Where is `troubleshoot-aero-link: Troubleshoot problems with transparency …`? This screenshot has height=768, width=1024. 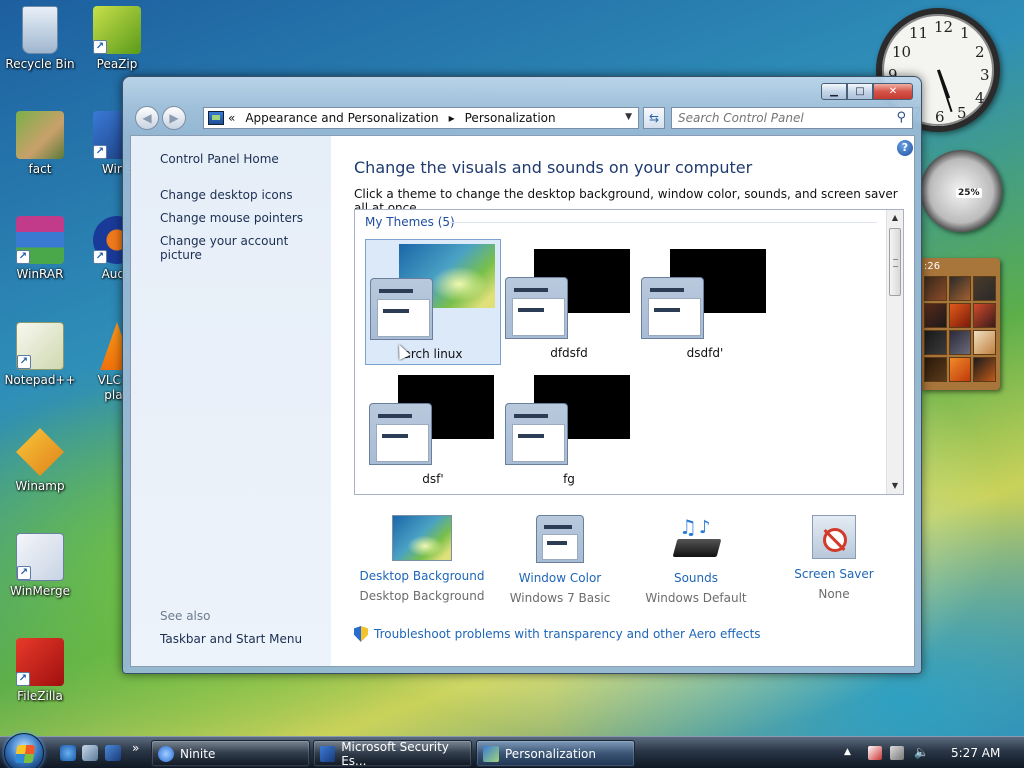 troubleshoot-aero-link: Troubleshoot problems with transparency … is located at coordinates (557, 634).